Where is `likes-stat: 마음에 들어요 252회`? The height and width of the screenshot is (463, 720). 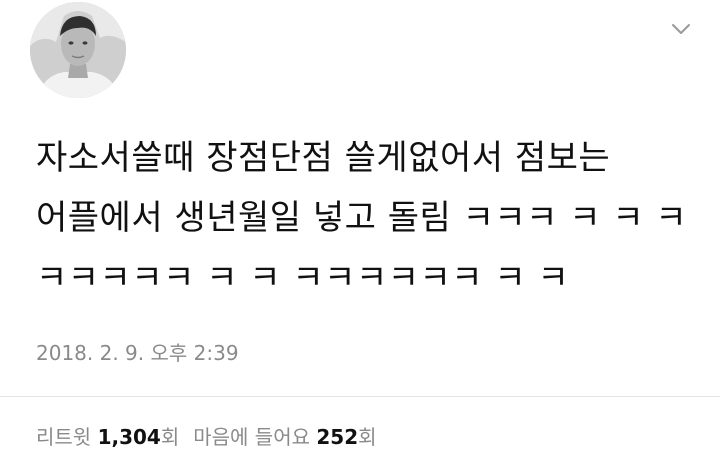 likes-stat: 마음에 들어요 252회 is located at coordinates (284, 437).